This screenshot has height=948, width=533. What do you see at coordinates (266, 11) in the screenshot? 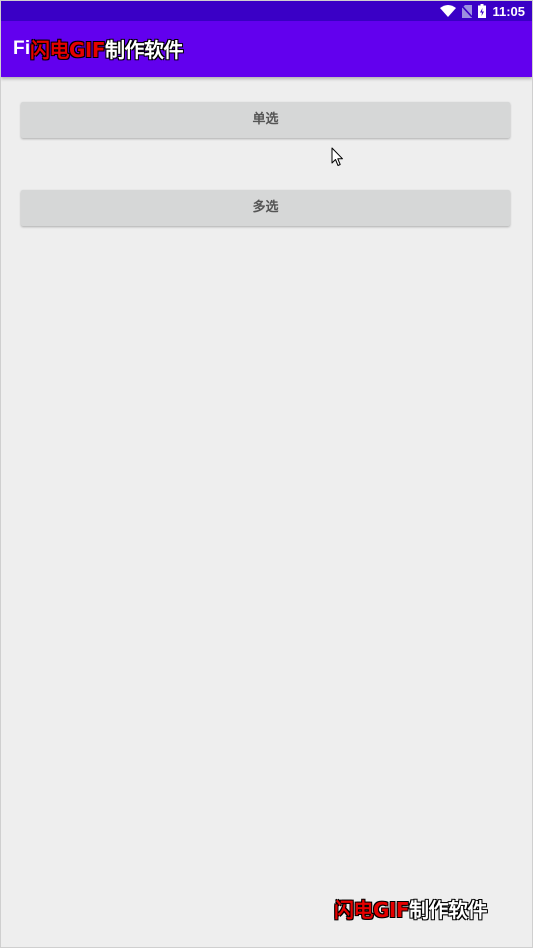
I see `status-bar: 11:05` at bounding box center [266, 11].